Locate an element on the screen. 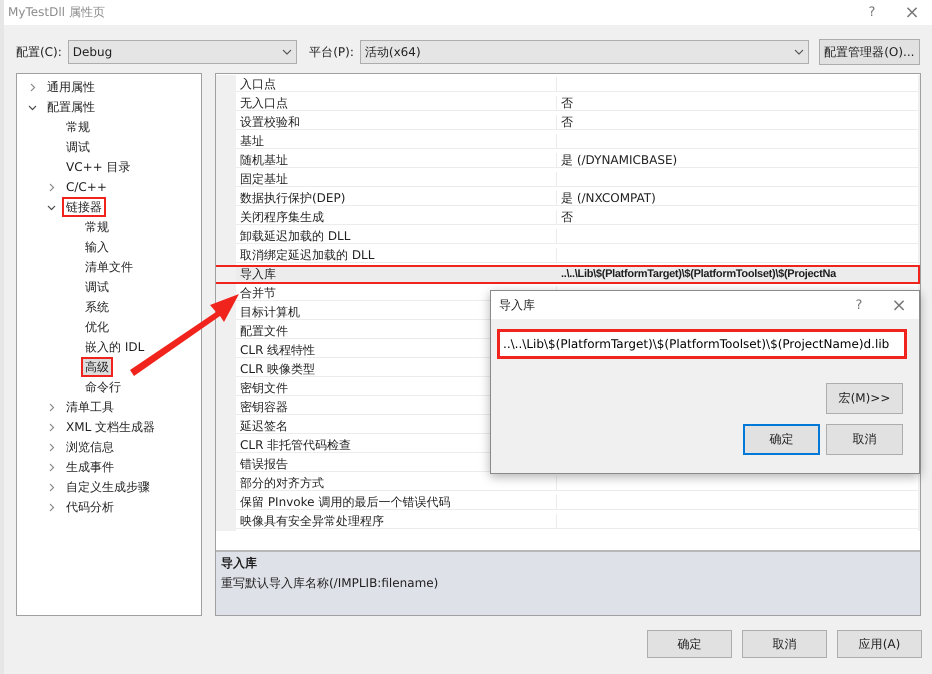 This screenshot has width=932, height=674. description-title: 导入库 is located at coordinates (239, 563).